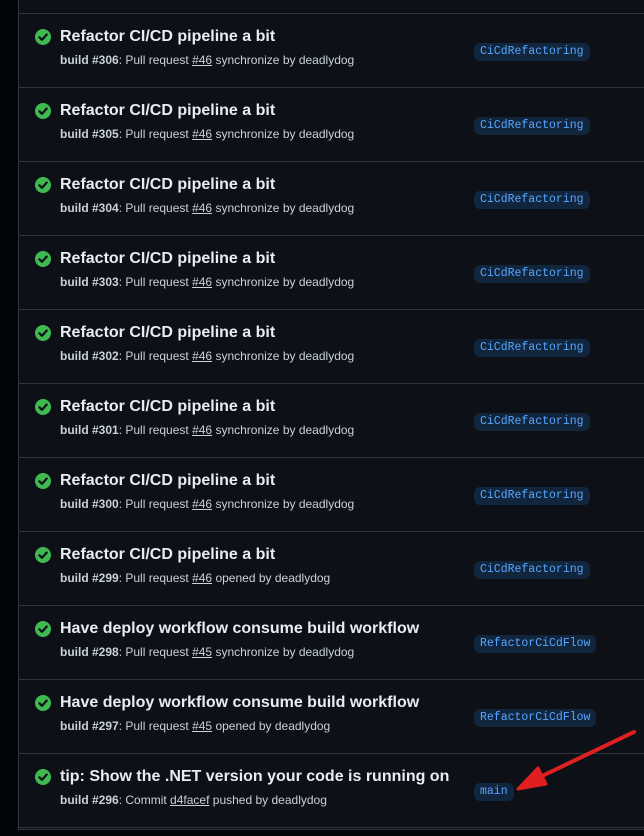  Describe the element at coordinates (494, 792) in the screenshot. I see `branch-badge: main` at that location.